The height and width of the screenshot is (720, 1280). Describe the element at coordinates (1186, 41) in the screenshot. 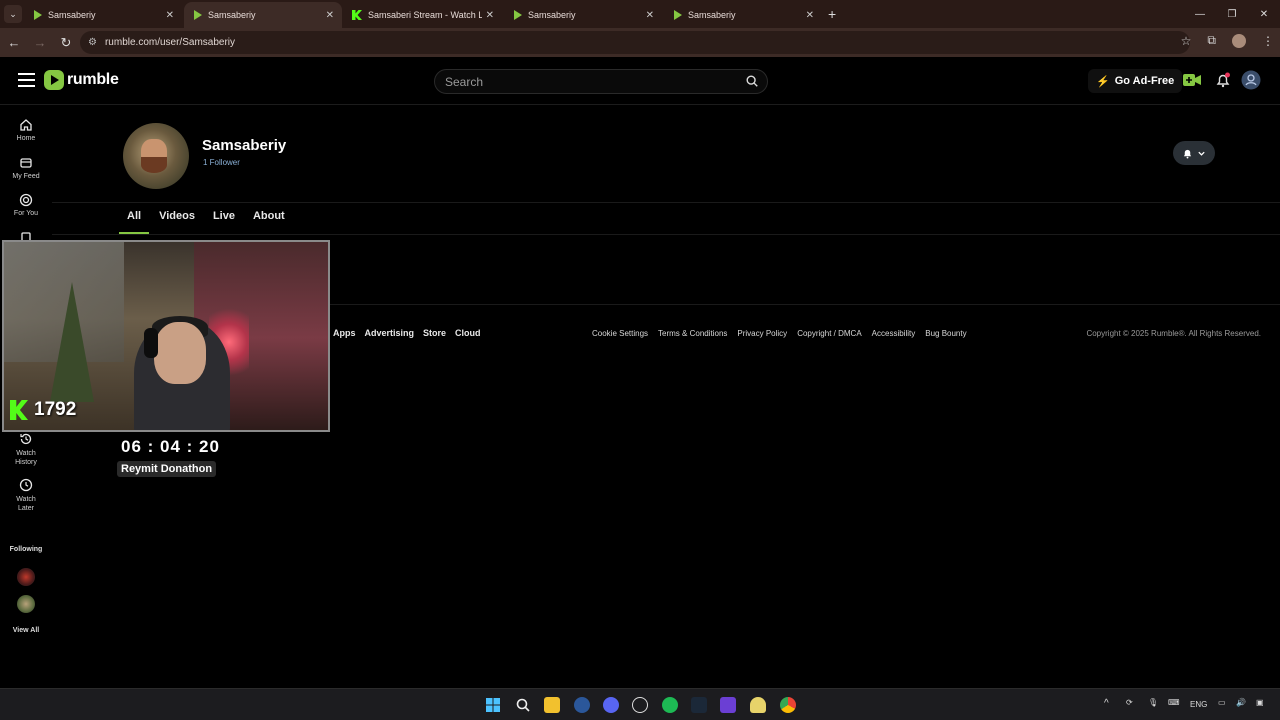

I see `bookmark-star-icon: ☆` at that location.